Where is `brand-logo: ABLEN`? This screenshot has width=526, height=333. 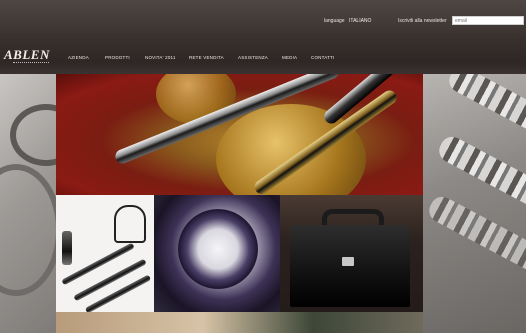 brand-logo: ABLEN is located at coordinates (27, 55).